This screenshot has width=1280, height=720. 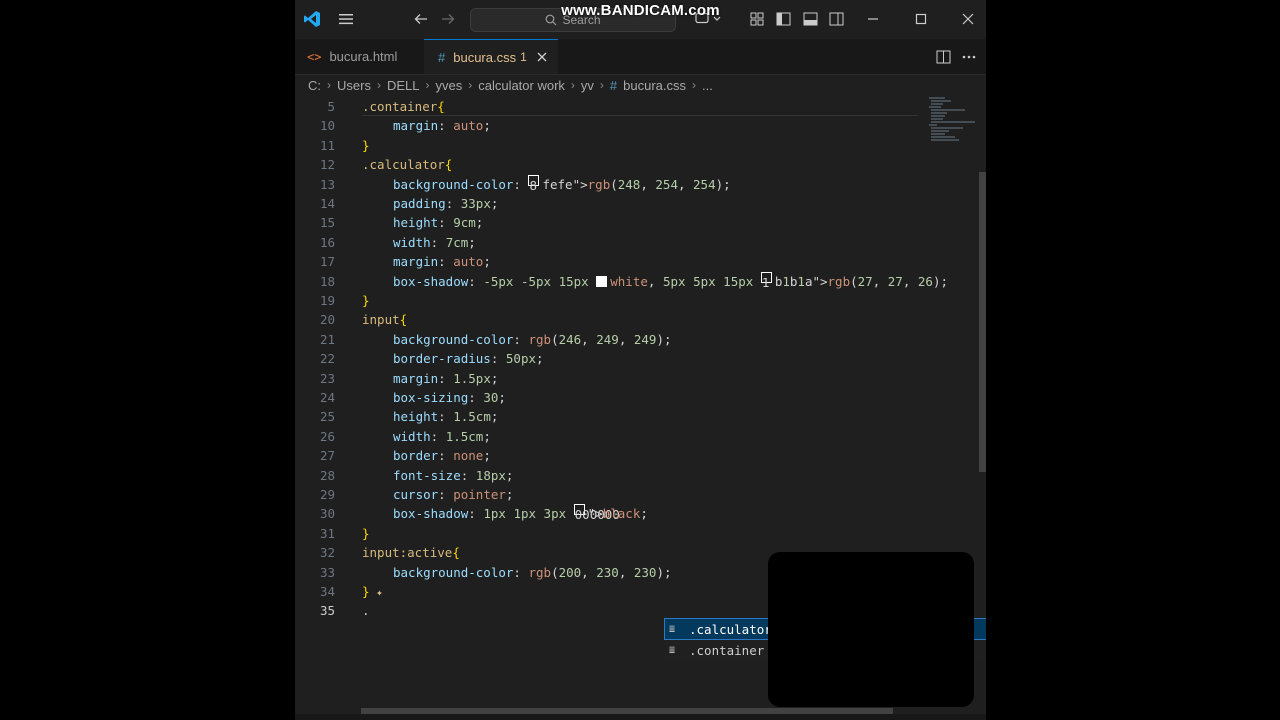 What do you see at coordinates (327, 533) in the screenshot?
I see `line-number: 31` at bounding box center [327, 533].